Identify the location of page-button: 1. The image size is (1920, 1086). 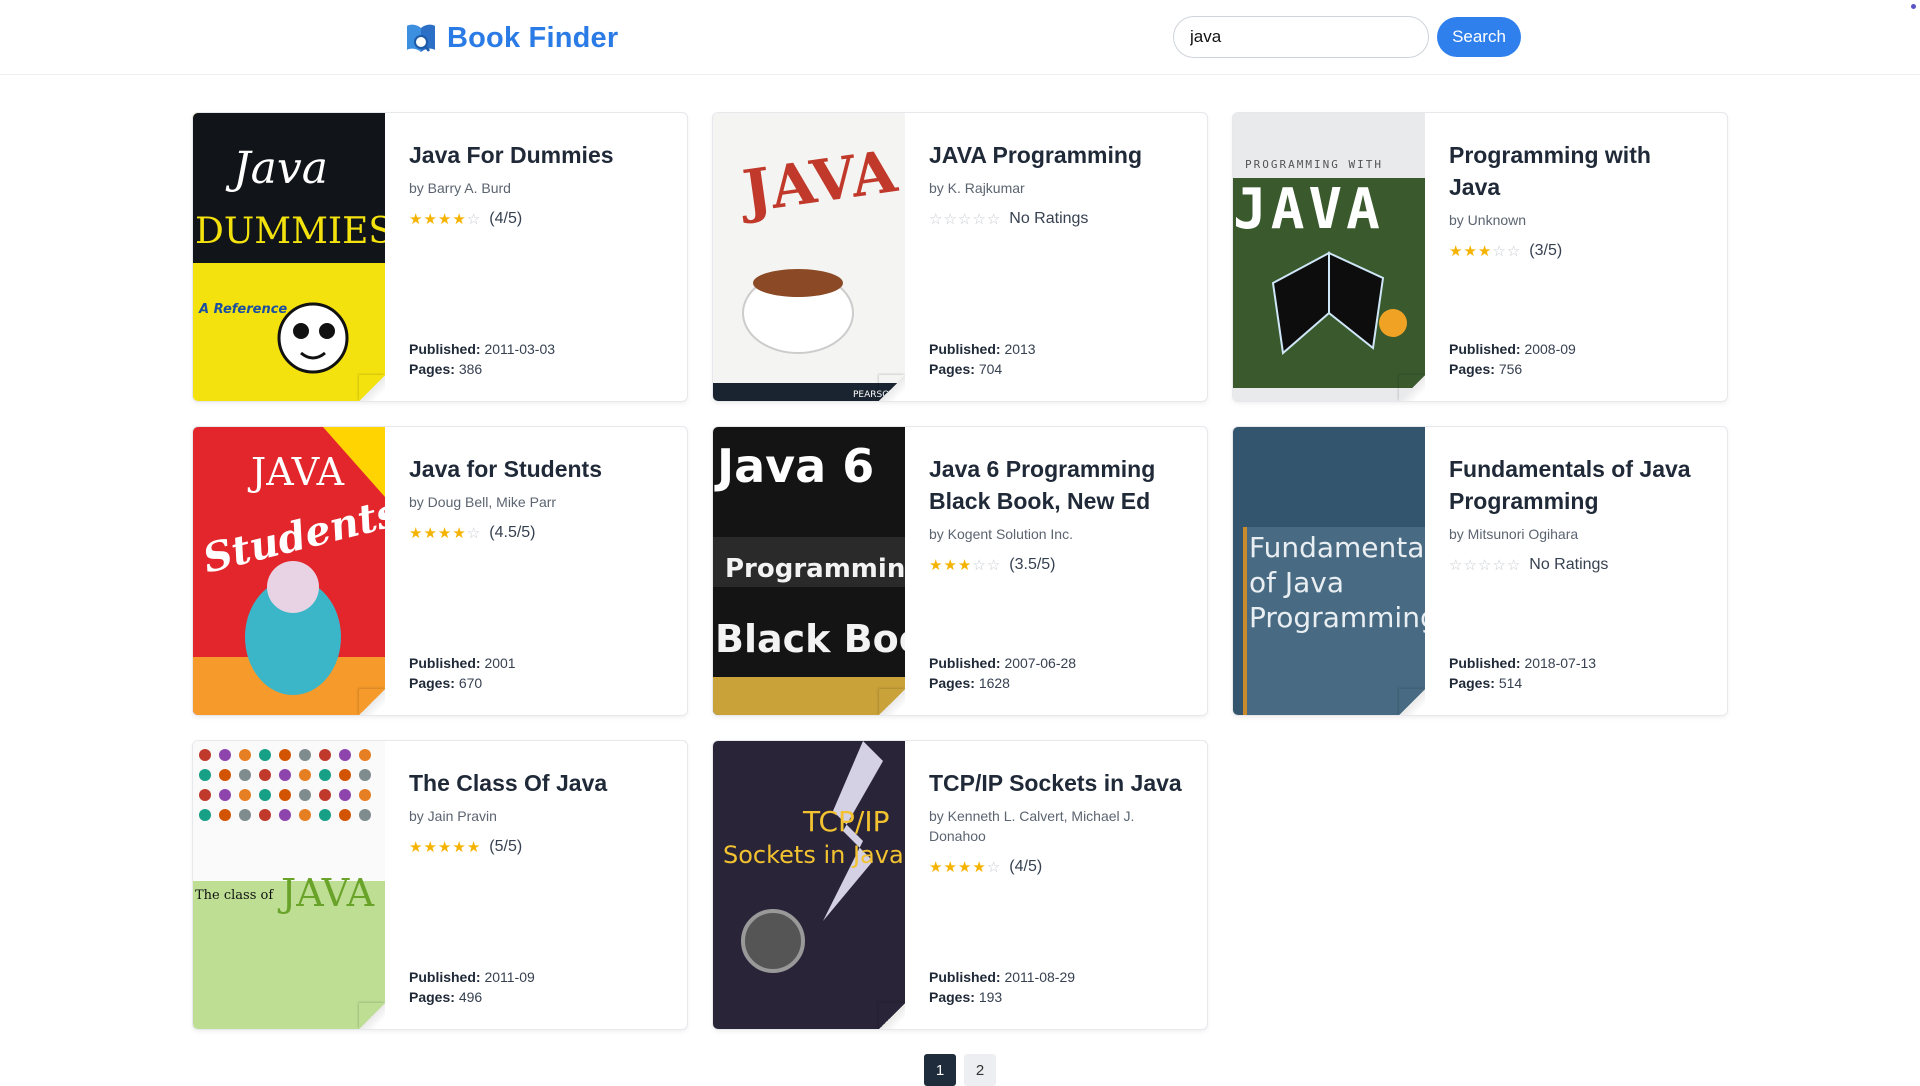
(940, 1070).